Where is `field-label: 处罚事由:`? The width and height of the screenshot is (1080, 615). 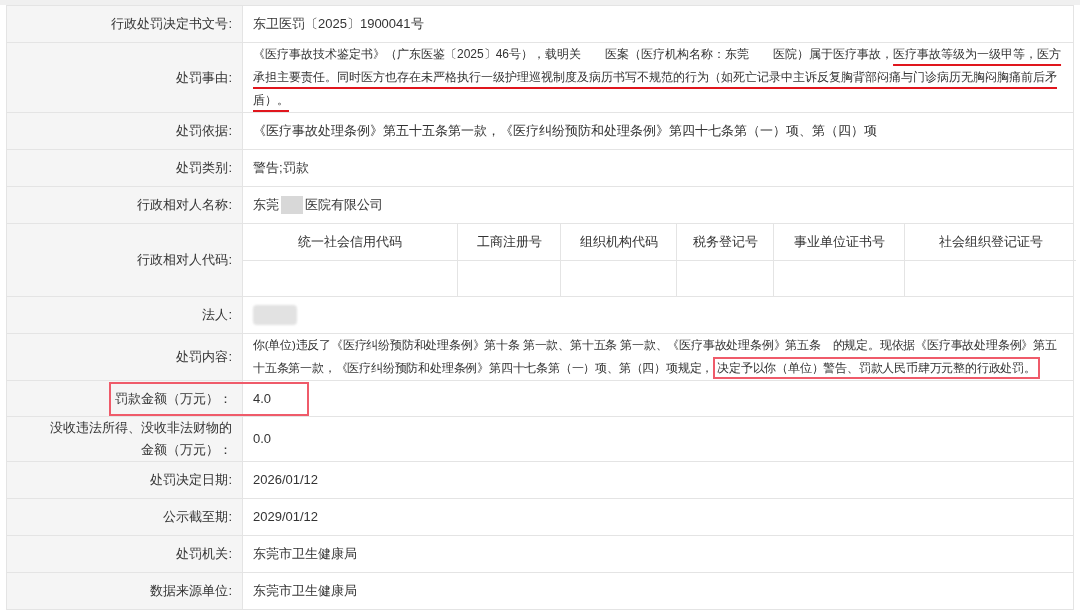 field-label: 处罚事由: is located at coordinates (204, 77).